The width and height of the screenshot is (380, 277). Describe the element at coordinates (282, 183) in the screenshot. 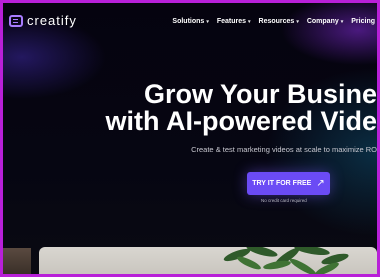

I see `cta-label: TRY IT FOR FREE` at that location.